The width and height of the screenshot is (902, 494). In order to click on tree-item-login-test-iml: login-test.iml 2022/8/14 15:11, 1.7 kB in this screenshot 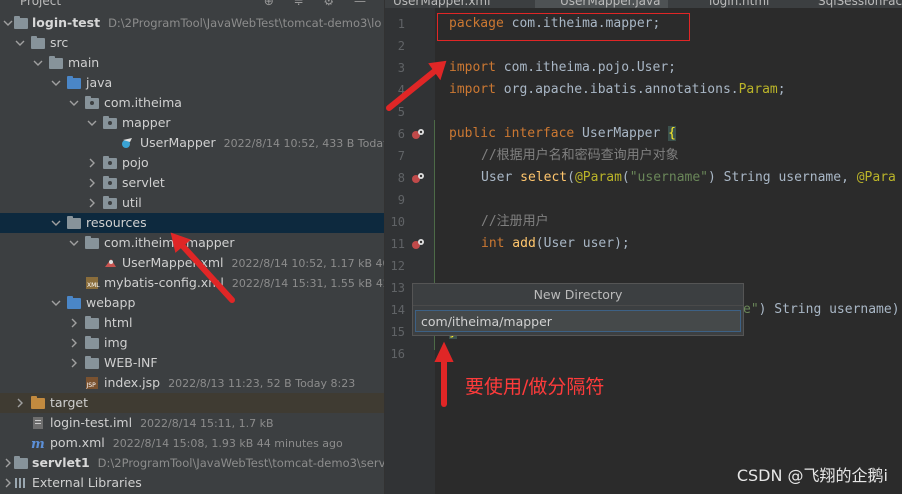, I will do `click(192, 423)`.